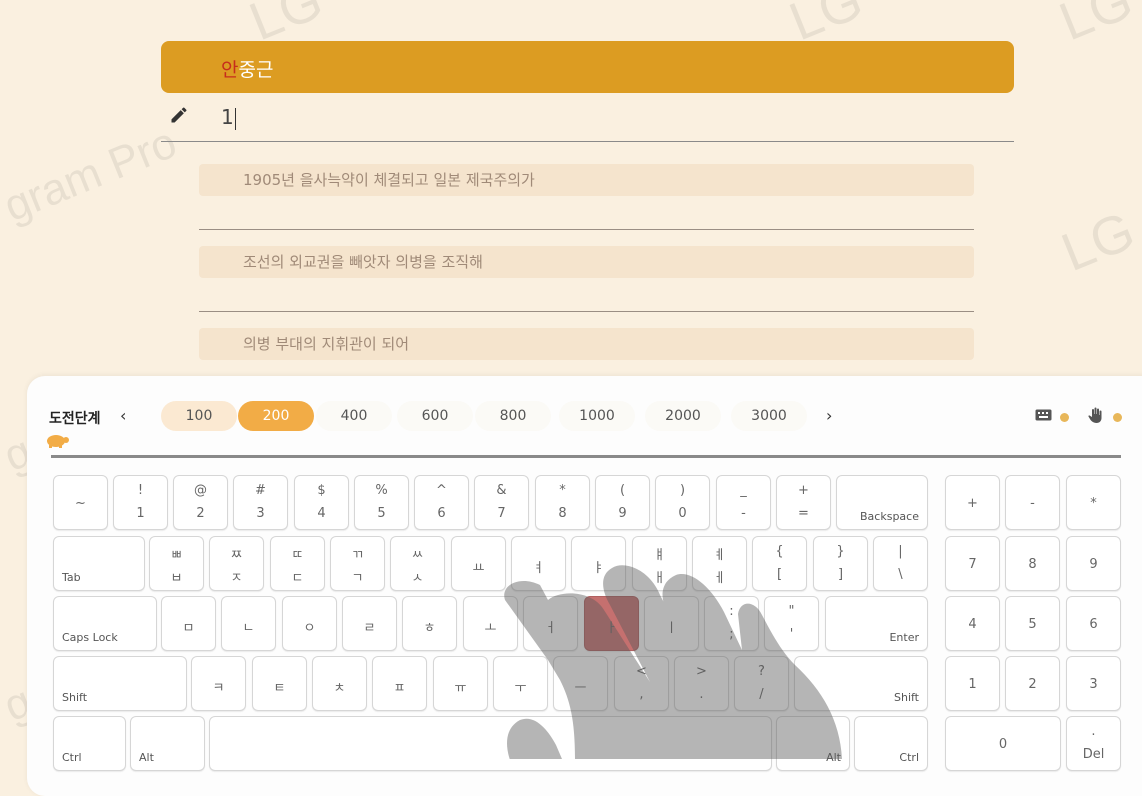 Image resolution: width=1142 pixels, height=796 pixels. What do you see at coordinates (580, 683) in the screenshot?
I see `key-row4-6: ㅡ` at bounding box center [580, 683].